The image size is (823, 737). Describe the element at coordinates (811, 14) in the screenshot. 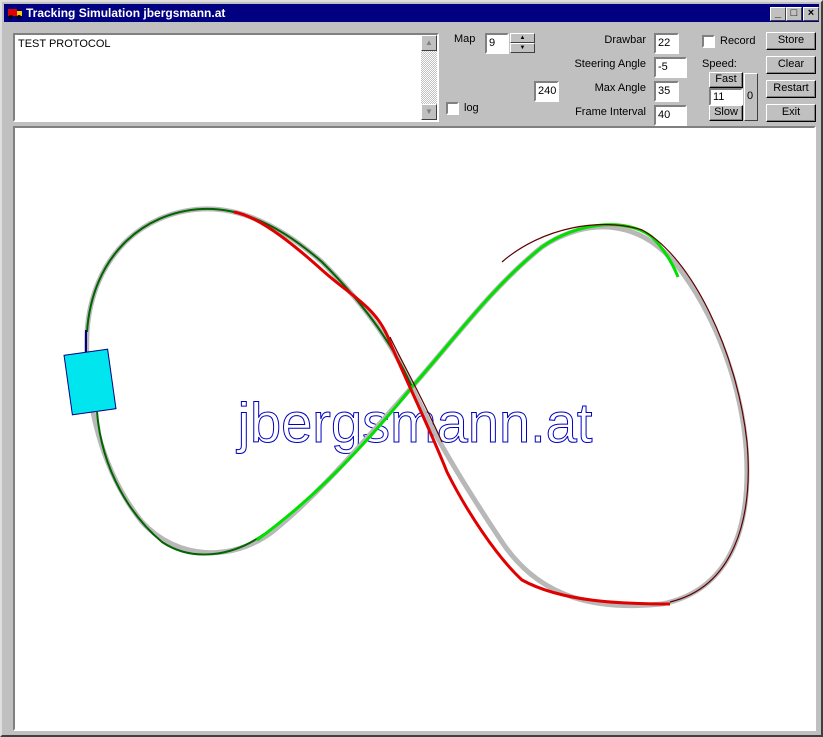

I see `close-button: ×` at that location.